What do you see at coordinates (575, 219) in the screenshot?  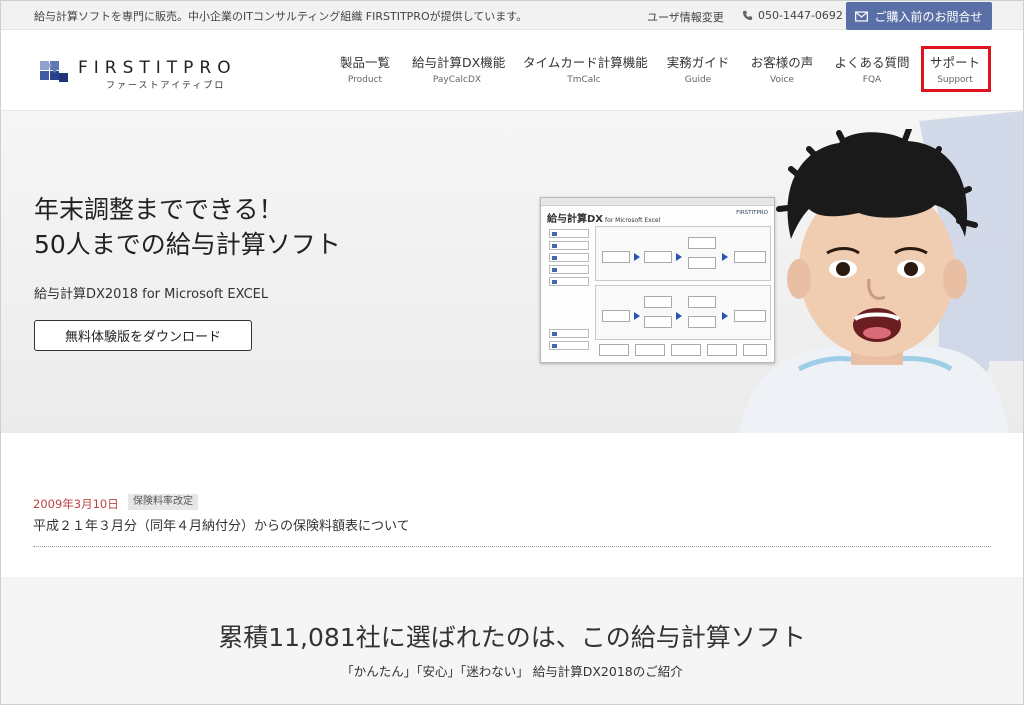 I see `app-title-text: 給与計算DX` at bounding box center [575, 219].